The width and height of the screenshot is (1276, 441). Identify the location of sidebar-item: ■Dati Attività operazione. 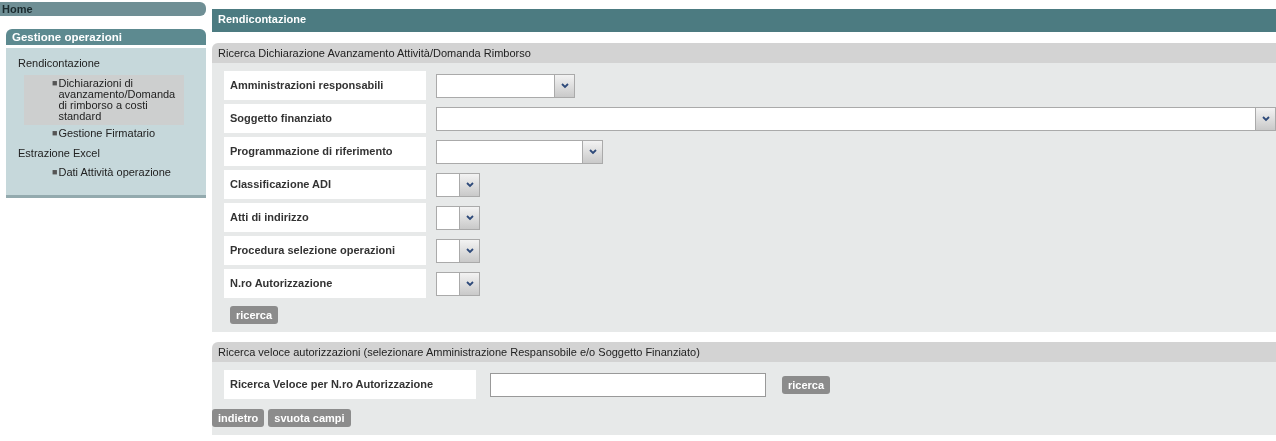
(106, 172).